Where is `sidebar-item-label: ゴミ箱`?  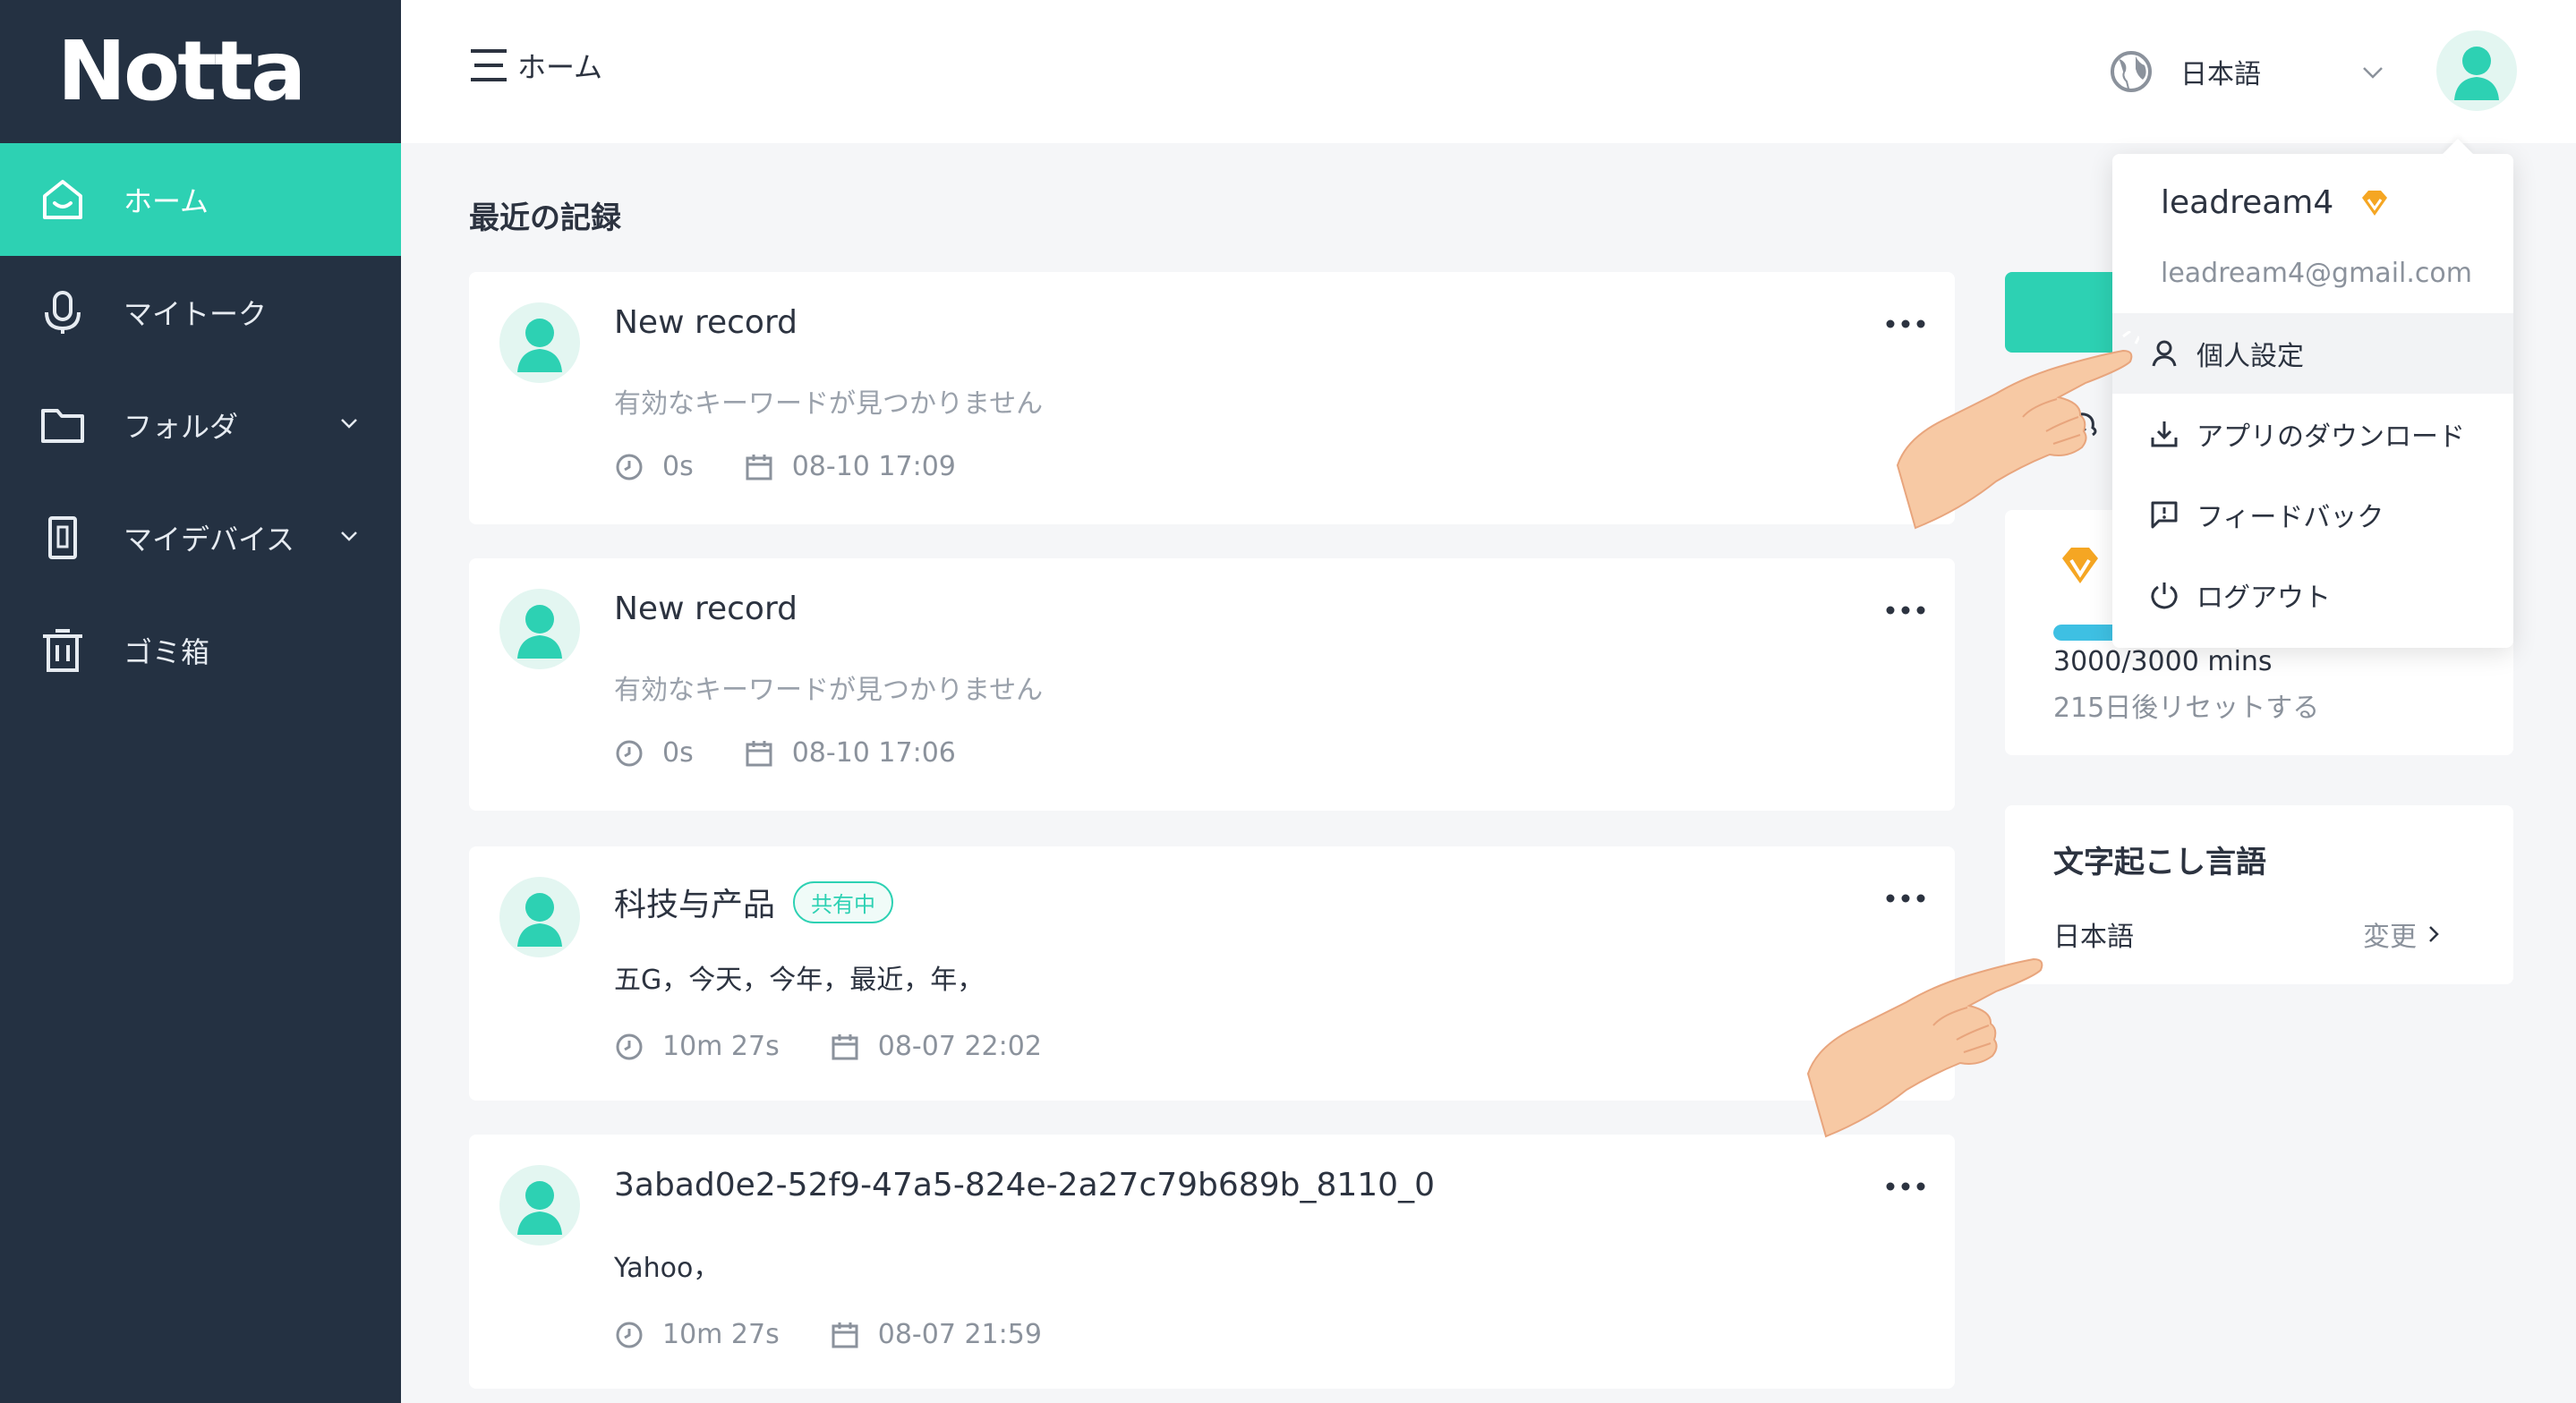
sidebar-item-label: ゴミ箱 is located at coordinates (167, 652).